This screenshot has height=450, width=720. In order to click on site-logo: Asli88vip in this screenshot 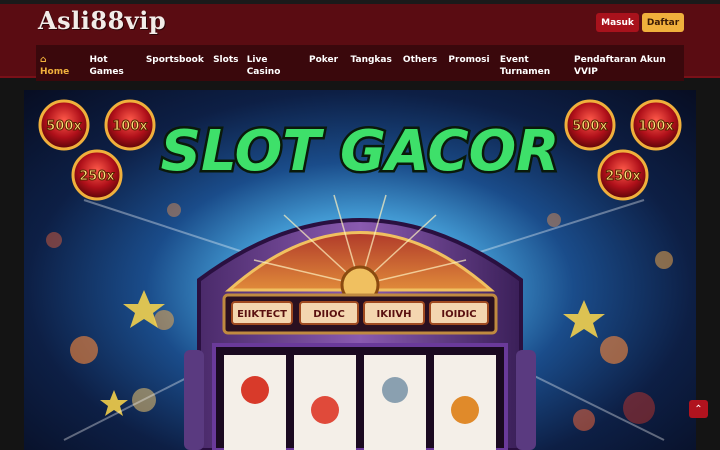, I will do `click(102, 20)`.